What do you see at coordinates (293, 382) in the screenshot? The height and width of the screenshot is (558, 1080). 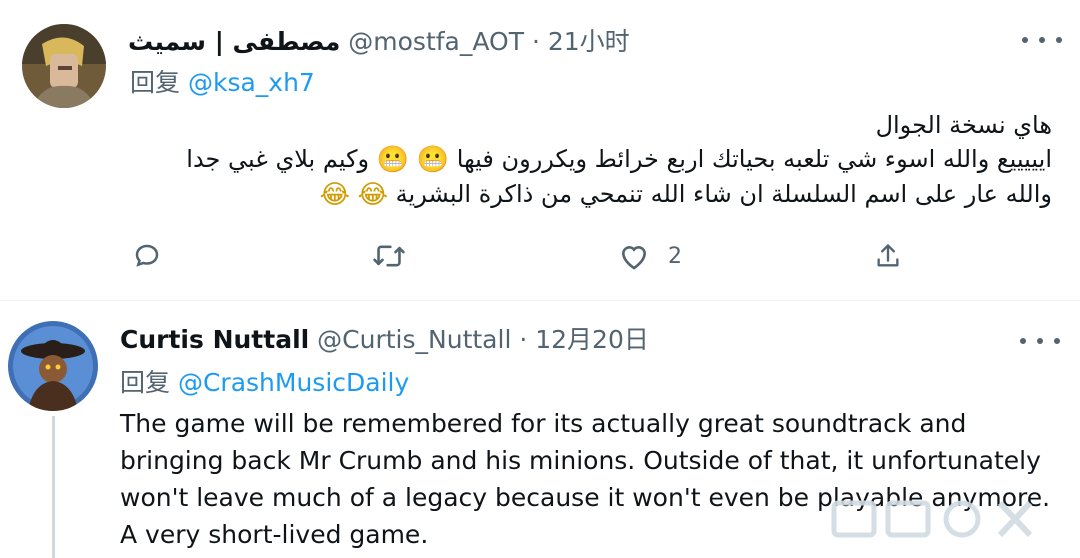 I see `reply-to-handle: @CrashMusicDaily` at bounding box center [293, 382].